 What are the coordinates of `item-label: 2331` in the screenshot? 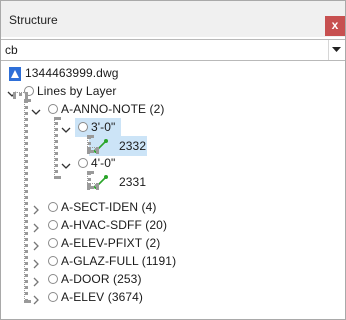 It's located at (133, 182).